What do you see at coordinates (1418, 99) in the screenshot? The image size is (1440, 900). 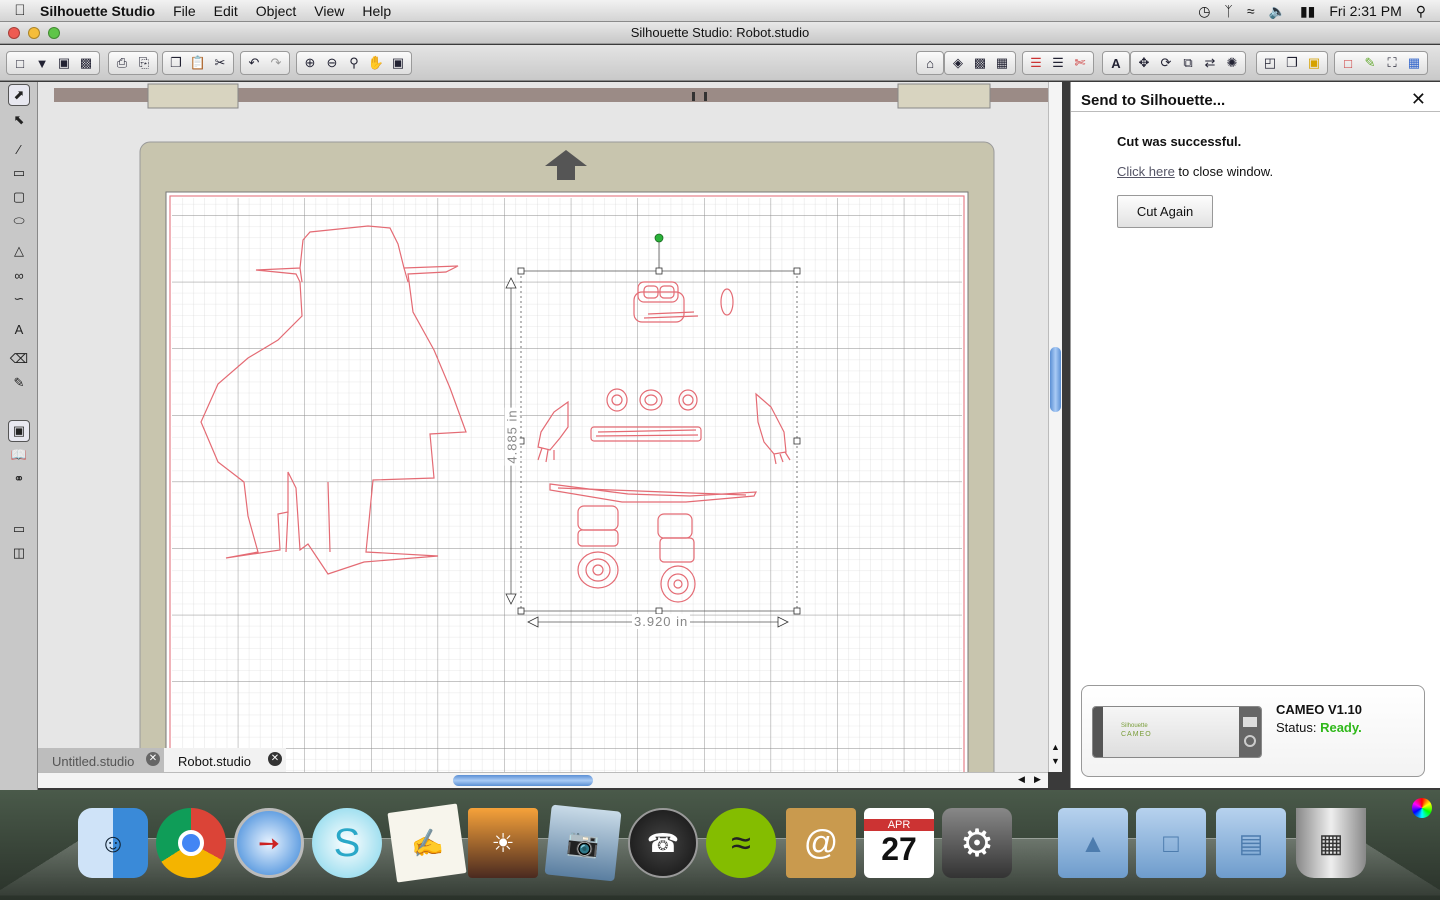 I see `close-panel-icon: ✕` at bounding box center [1418, 99].